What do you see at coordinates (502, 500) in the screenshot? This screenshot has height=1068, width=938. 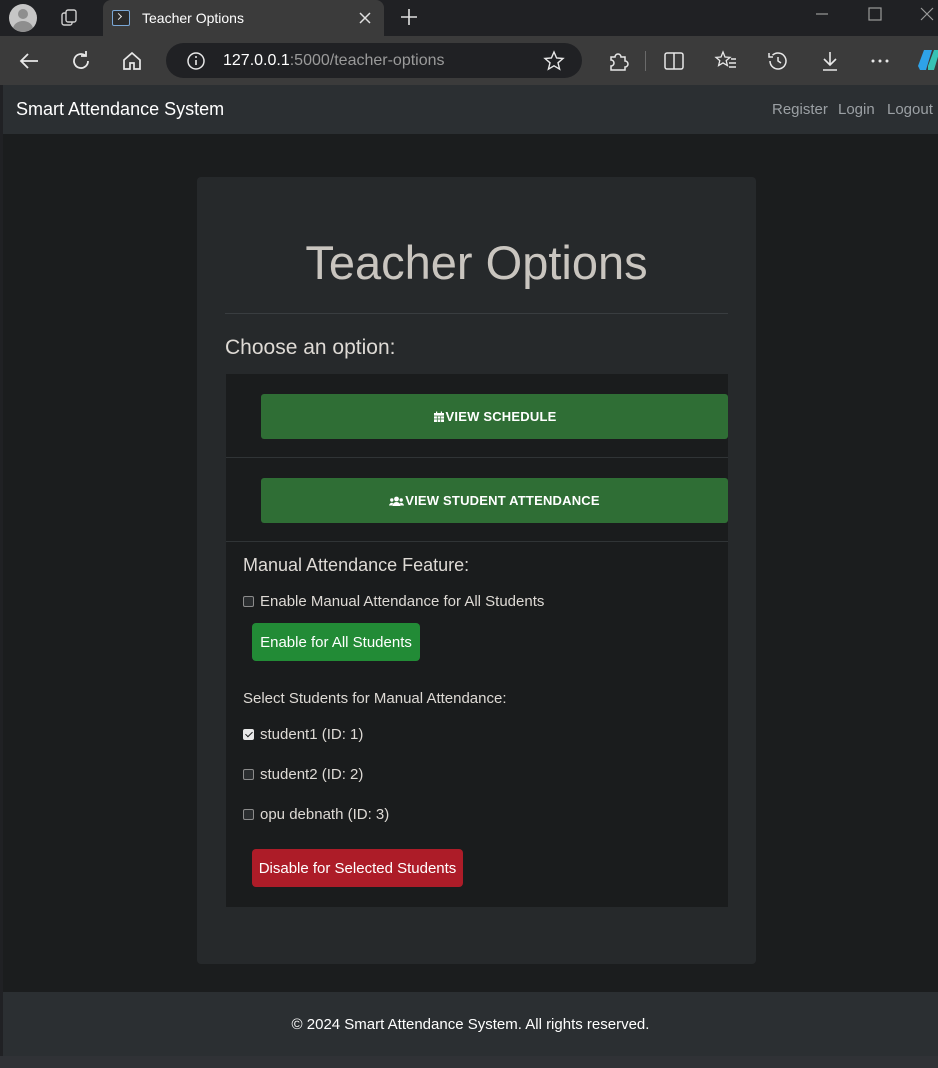 I see `view-student-attendance-label: VIEW STUDENT ATTENDANCE` at bounding box center [502, 500].